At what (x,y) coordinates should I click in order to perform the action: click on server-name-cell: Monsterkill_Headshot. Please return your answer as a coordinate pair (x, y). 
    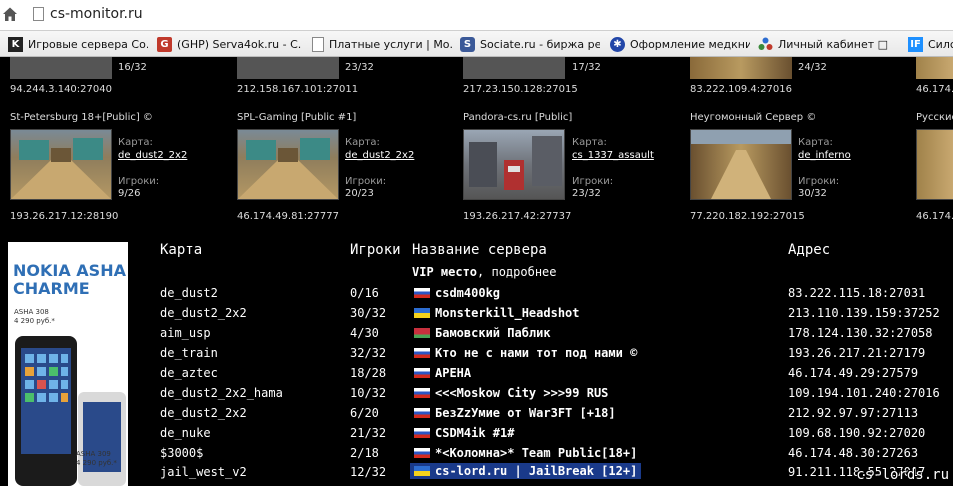
    Looking at the image, I should click on (497, 313).